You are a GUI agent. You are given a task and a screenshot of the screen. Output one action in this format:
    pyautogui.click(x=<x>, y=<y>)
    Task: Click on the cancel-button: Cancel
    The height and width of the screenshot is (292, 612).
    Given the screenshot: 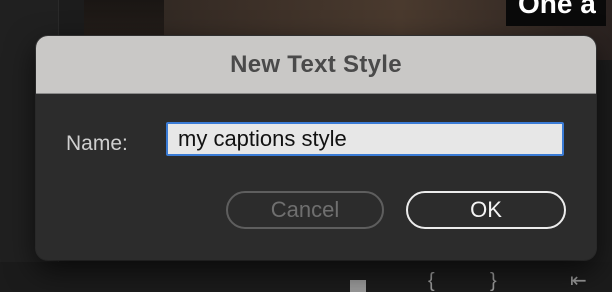 What is the action you would take?
    pyautogui.click(x=305, y=210)
    